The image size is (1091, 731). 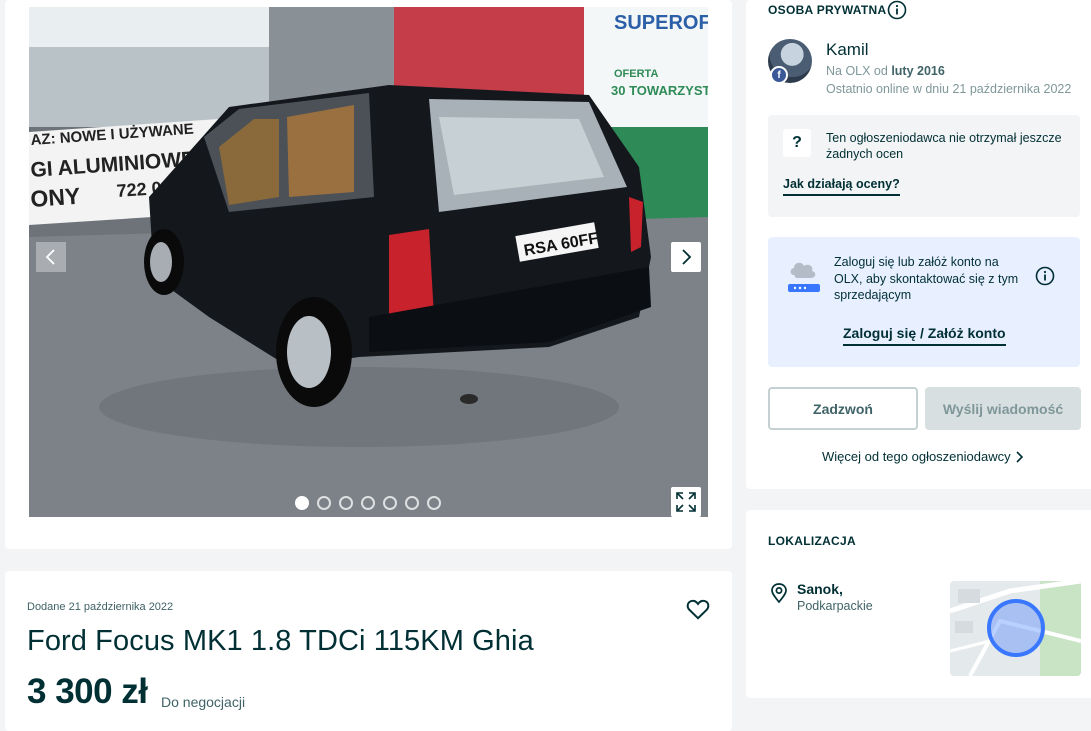 What do you see at coordinates (841, 186) in the screenshot?
I see `ratings-info-link: Jak działają oceny?` at bounding box center [841, 186].